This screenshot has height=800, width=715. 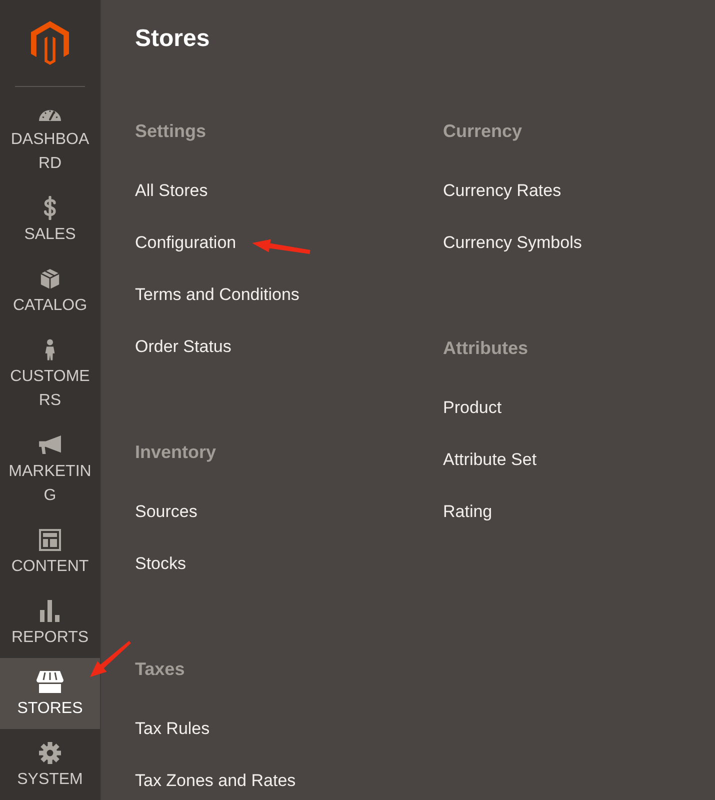 What do you see at coordinates (215, 781) in the screenshot?
I see `menu-link: Tax Zones and Rates` at bounding box center [215, 781].